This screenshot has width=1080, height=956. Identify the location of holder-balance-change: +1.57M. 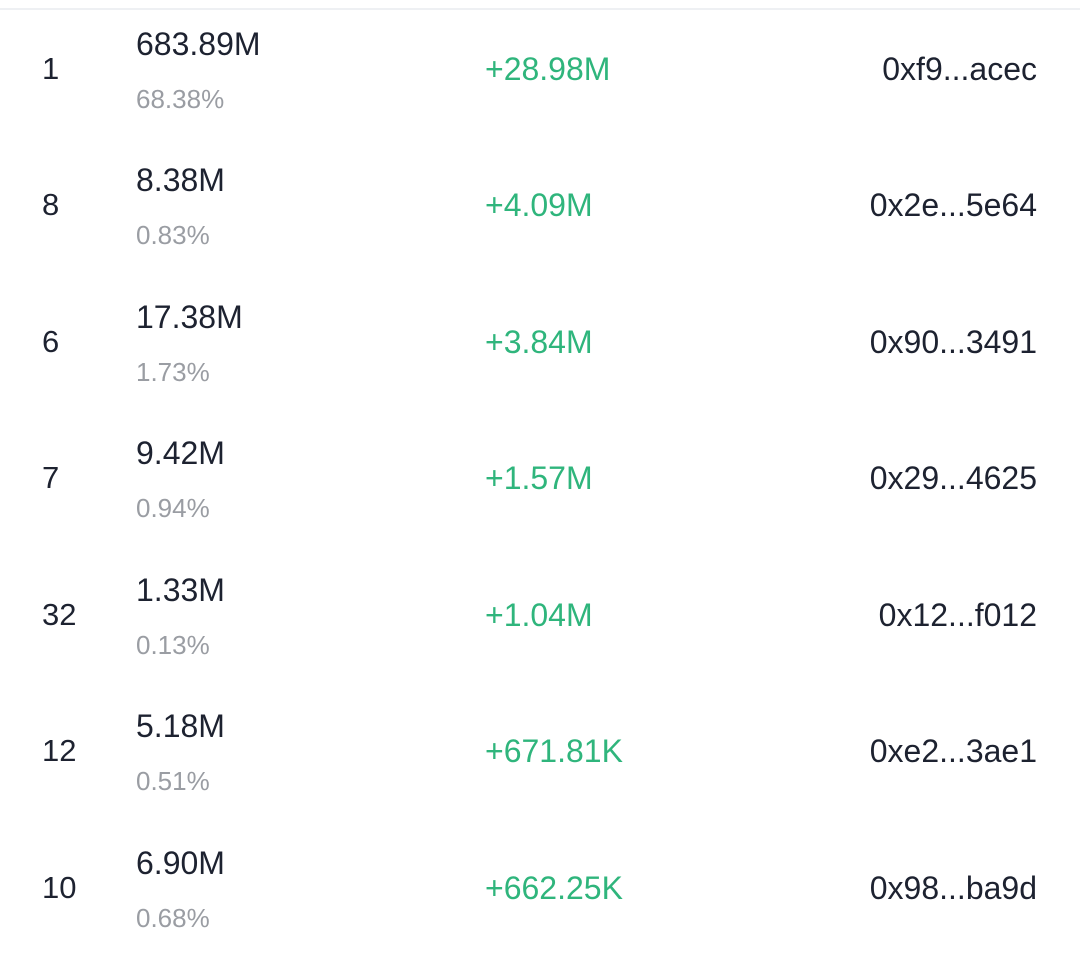
(539, 478).